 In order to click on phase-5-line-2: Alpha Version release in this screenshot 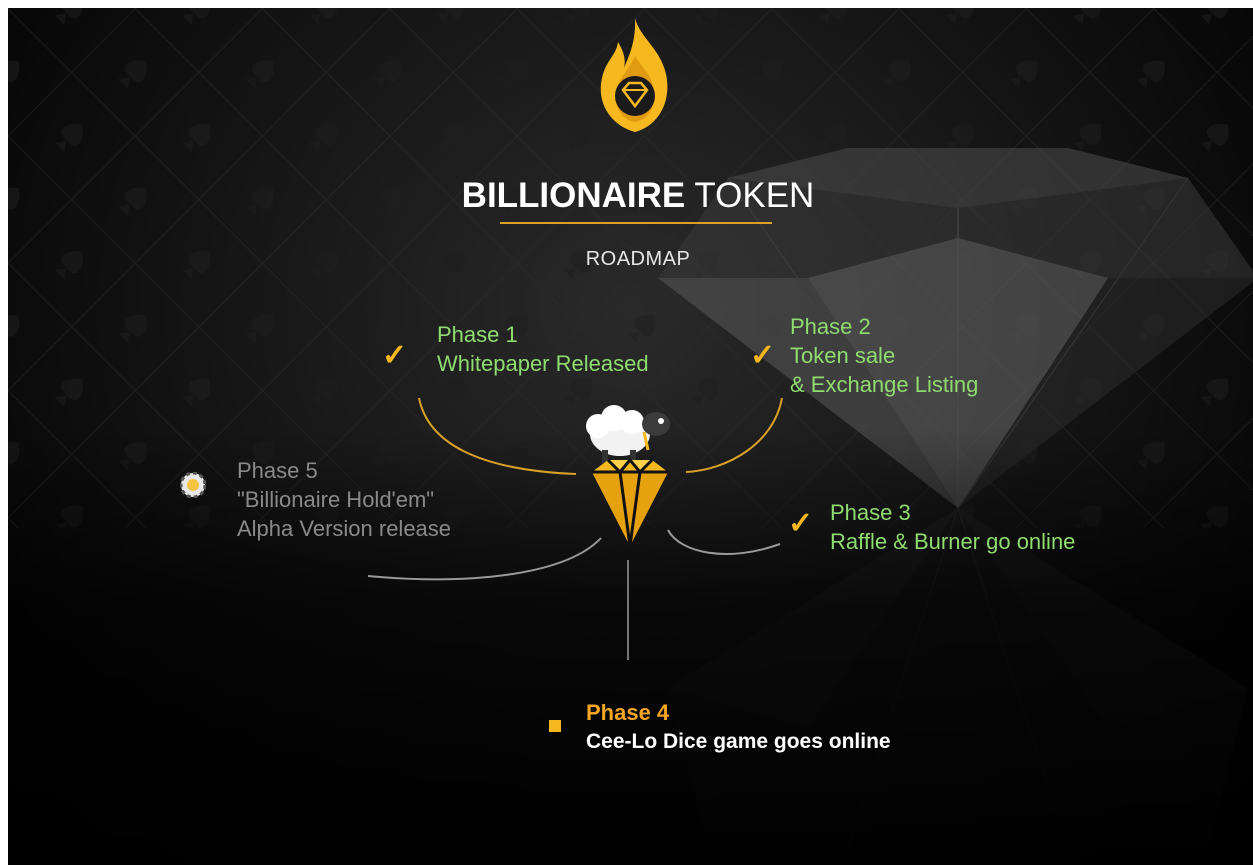, I will do `click(344, 528)`.